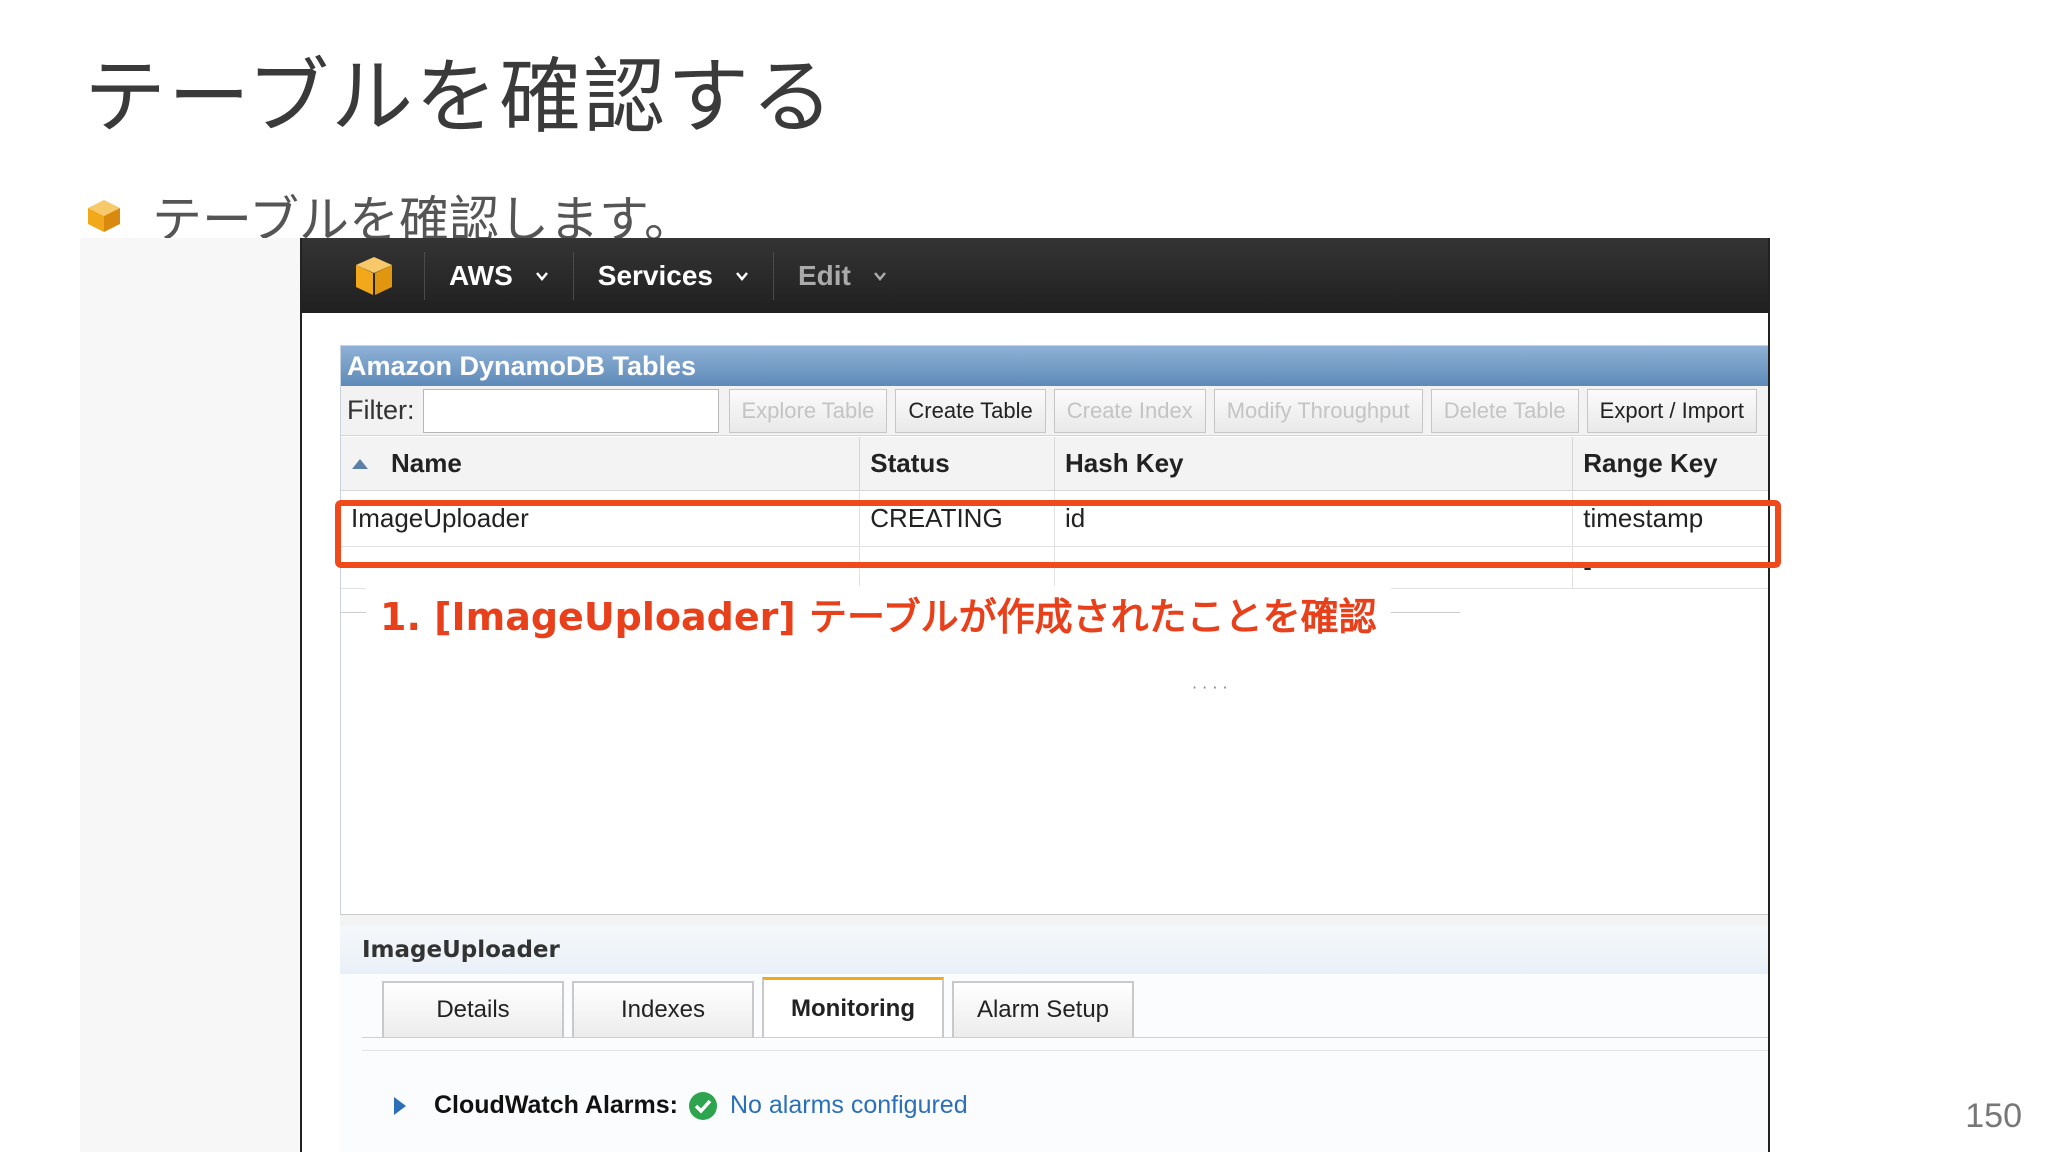  What do you see at coordinates (1058, 534) in the screenshot?
I see `row-highlight-box` at bounding box center [1058, 534].